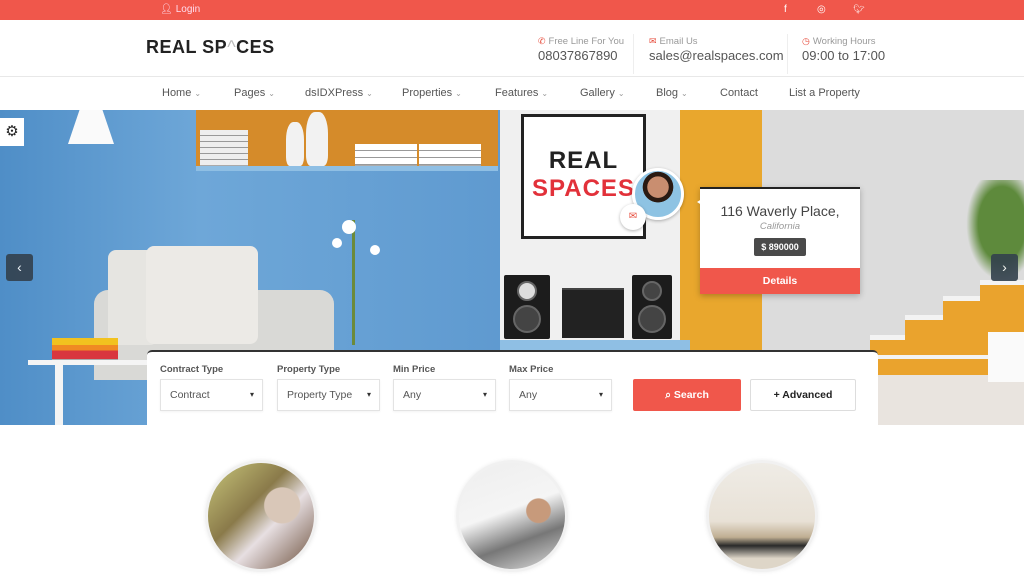 The width and height of the screenshot is (1024, 576). I want to click on contact-phone: ✆ Free Line For You 08037867890, so click(581, 49).